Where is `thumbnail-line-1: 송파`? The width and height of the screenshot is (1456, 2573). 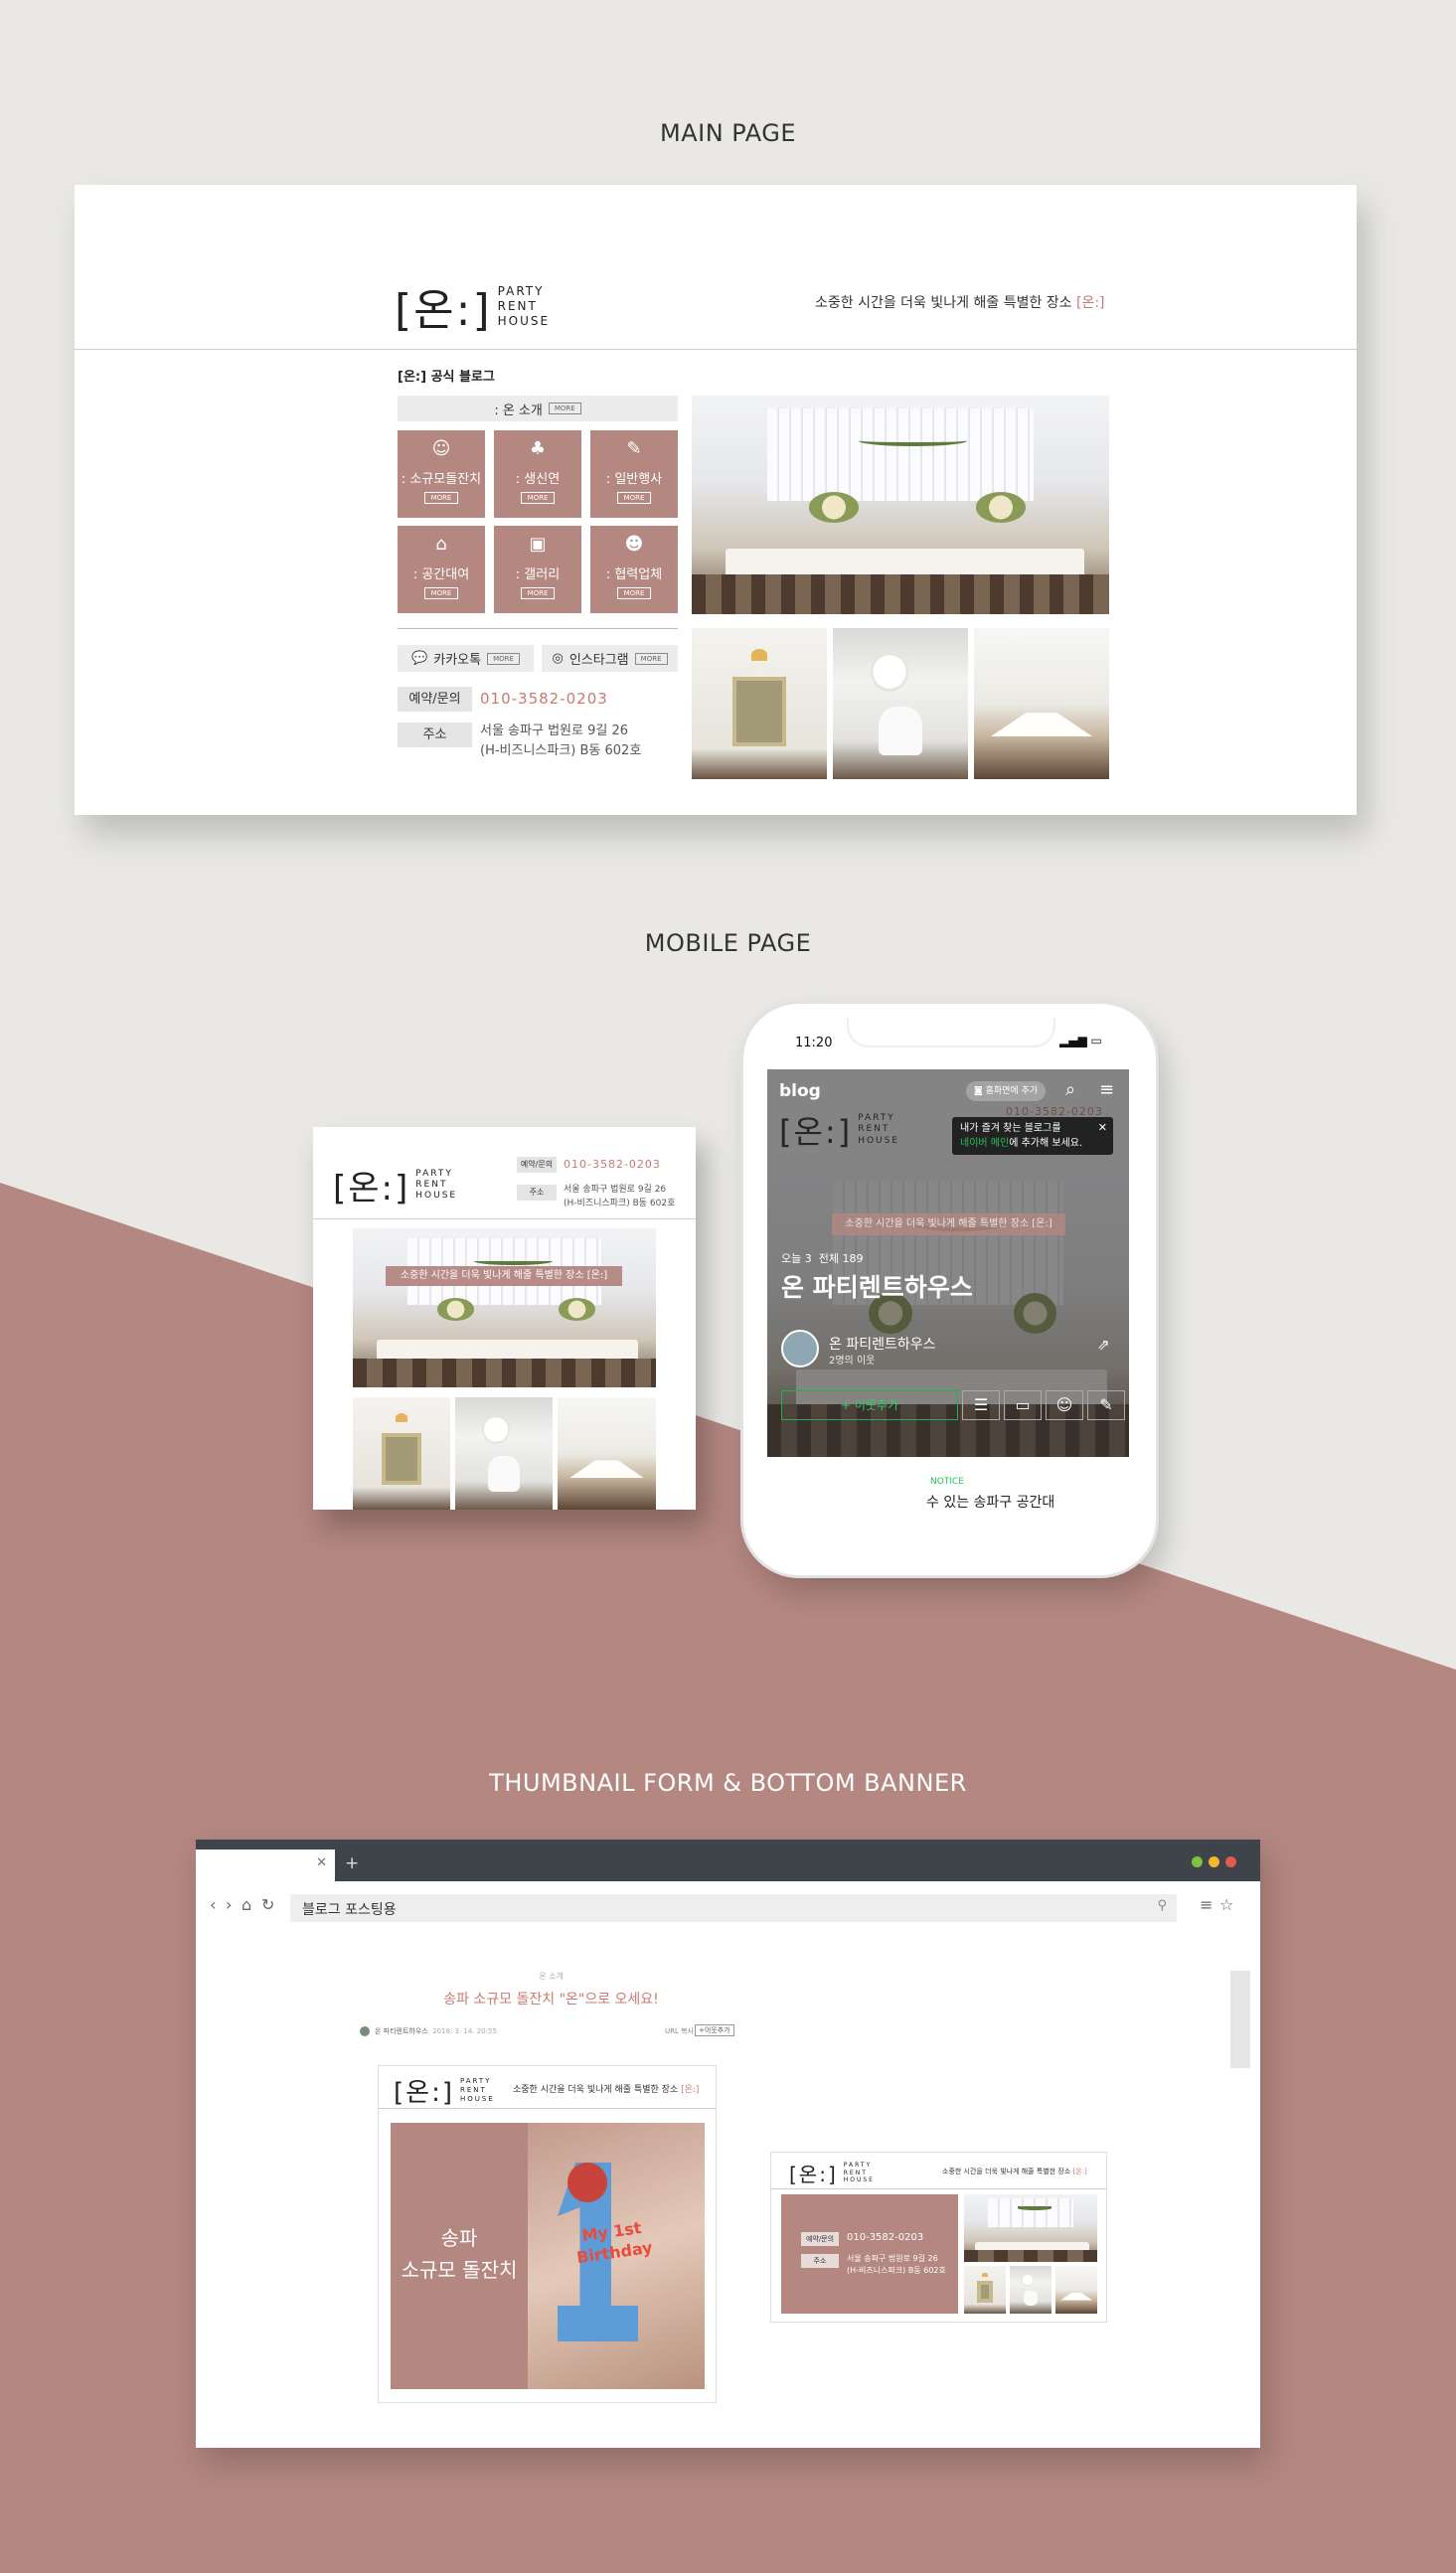
thumbnail-line-1: 송파 is located at coordinates (459, 2238).